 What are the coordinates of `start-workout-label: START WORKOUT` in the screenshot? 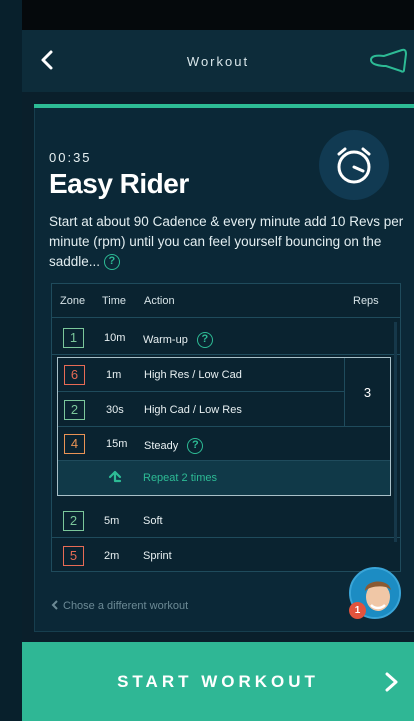 It's located at (218, 681).